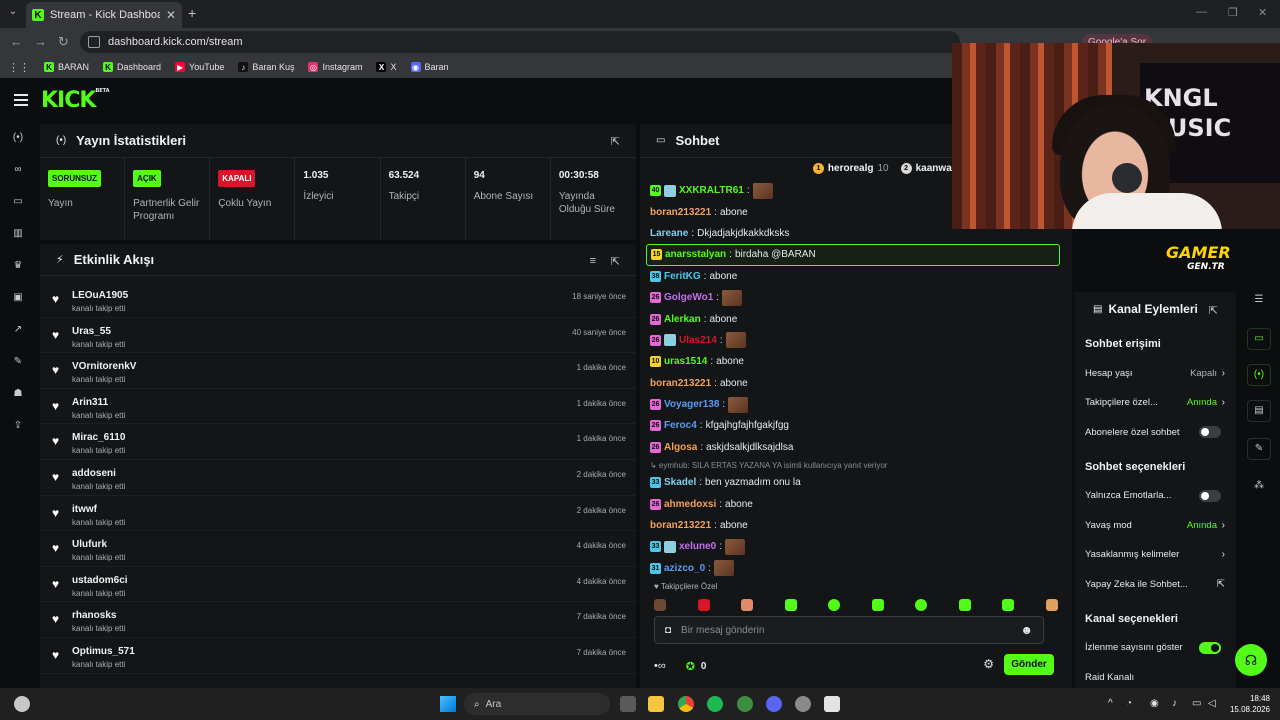 The image size is (1280, 720). What do you see at coordinates (18, 330) in the screenshot?
I see `growth-icon: ↗` at bounding box center [18, 330].